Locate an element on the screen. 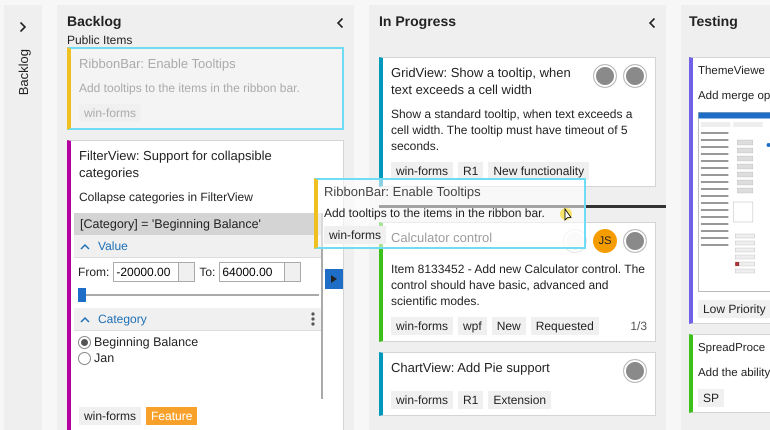 The height and width of the screenshot is (430, 770). range-slider is located at coordinates (198, 295).